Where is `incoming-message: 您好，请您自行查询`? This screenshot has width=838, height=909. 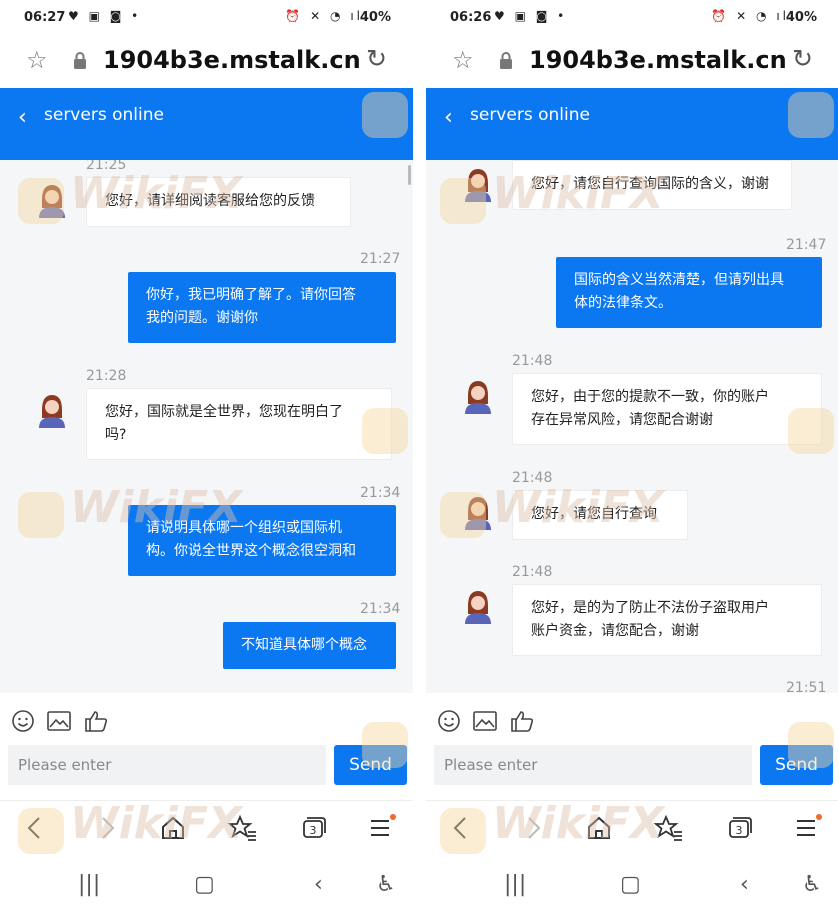
incoming-message: 您好，请您自行查询 is located at coordinates (600, 515).